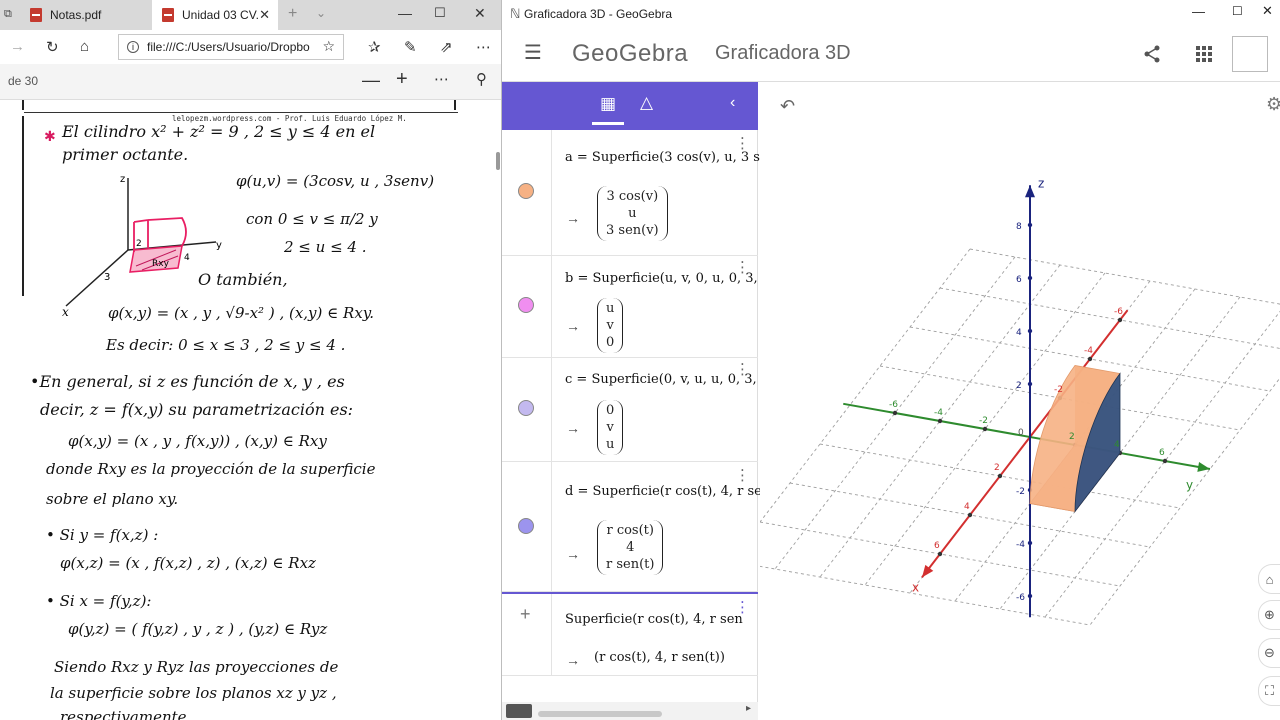 This screenshot has height=720, width=1280. I want to click on window-title: Graficadora 3D - GeoGebra, so click(598, 14).